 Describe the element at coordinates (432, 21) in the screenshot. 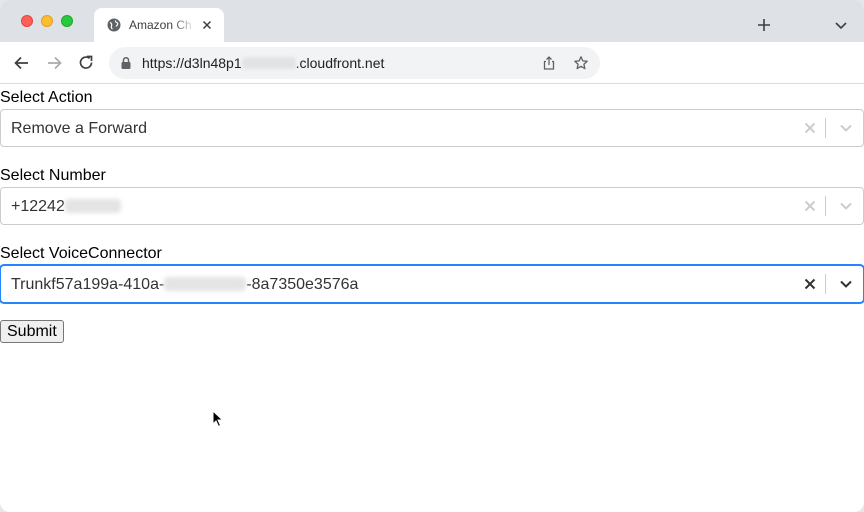

I see `tab-strip: Amazon Ch` at that location.